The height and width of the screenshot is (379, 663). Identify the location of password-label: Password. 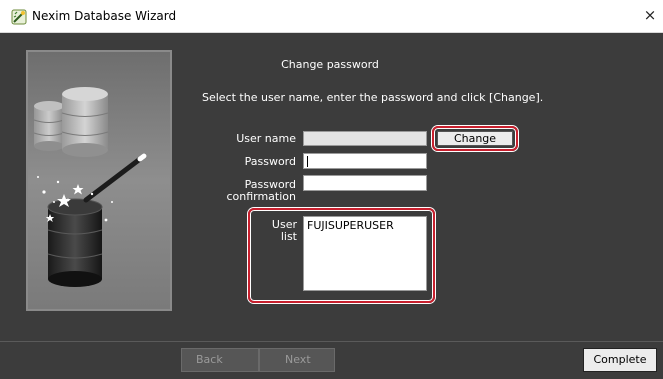
(270, 161).